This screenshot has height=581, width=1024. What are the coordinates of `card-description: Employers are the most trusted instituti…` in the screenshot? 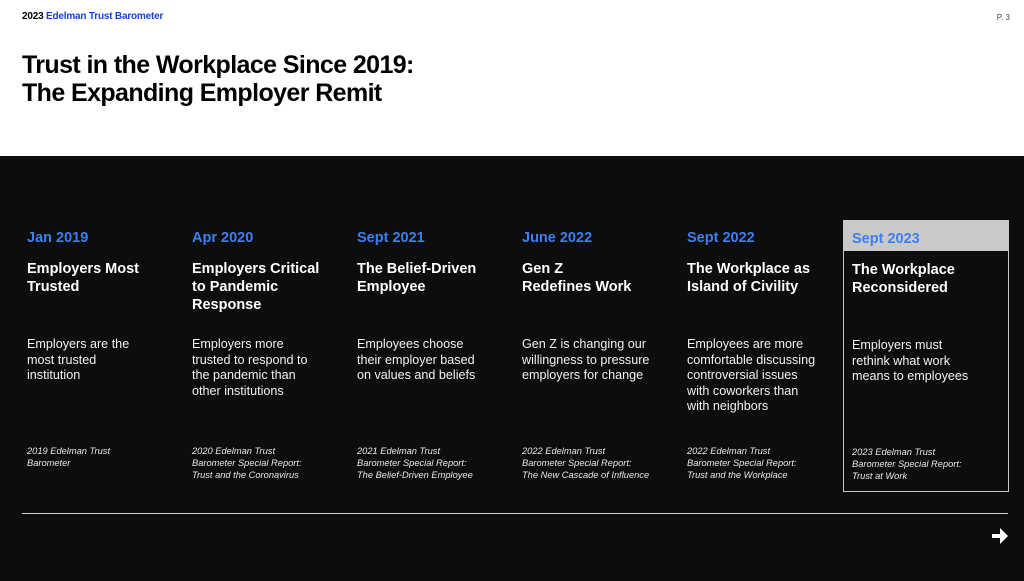 It's located at (78, 360).